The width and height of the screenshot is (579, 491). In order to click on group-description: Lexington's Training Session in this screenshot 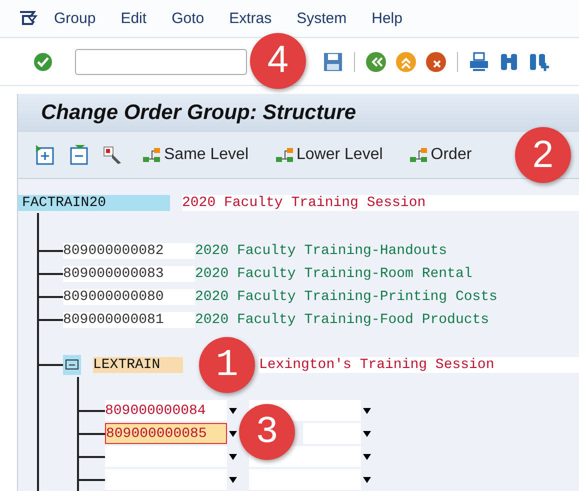, I will do `click(419, 365)`.